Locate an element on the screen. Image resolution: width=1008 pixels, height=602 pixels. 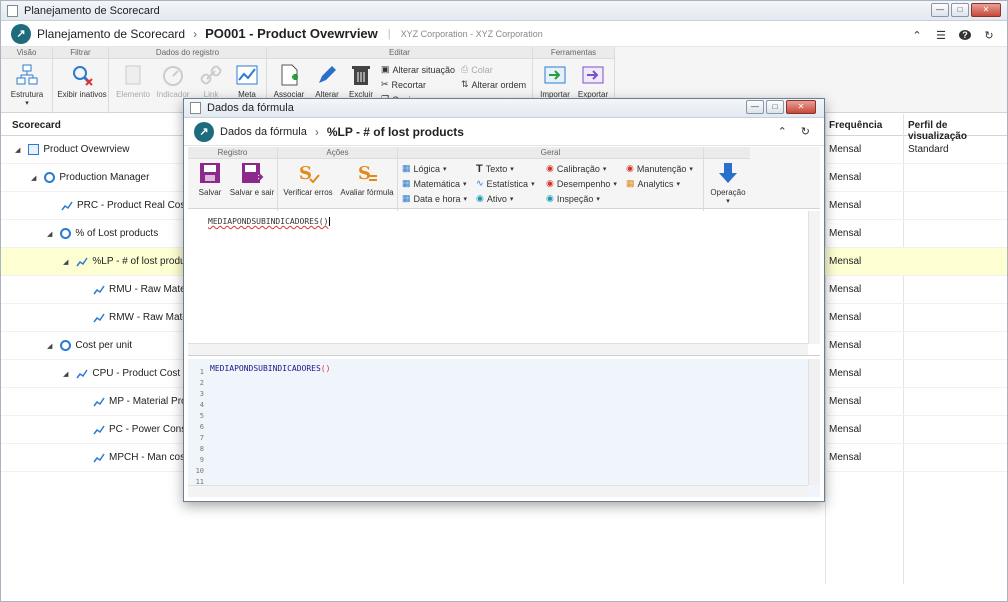
recortar-button: ✂ Recortar is located at coordinates (418, 84).